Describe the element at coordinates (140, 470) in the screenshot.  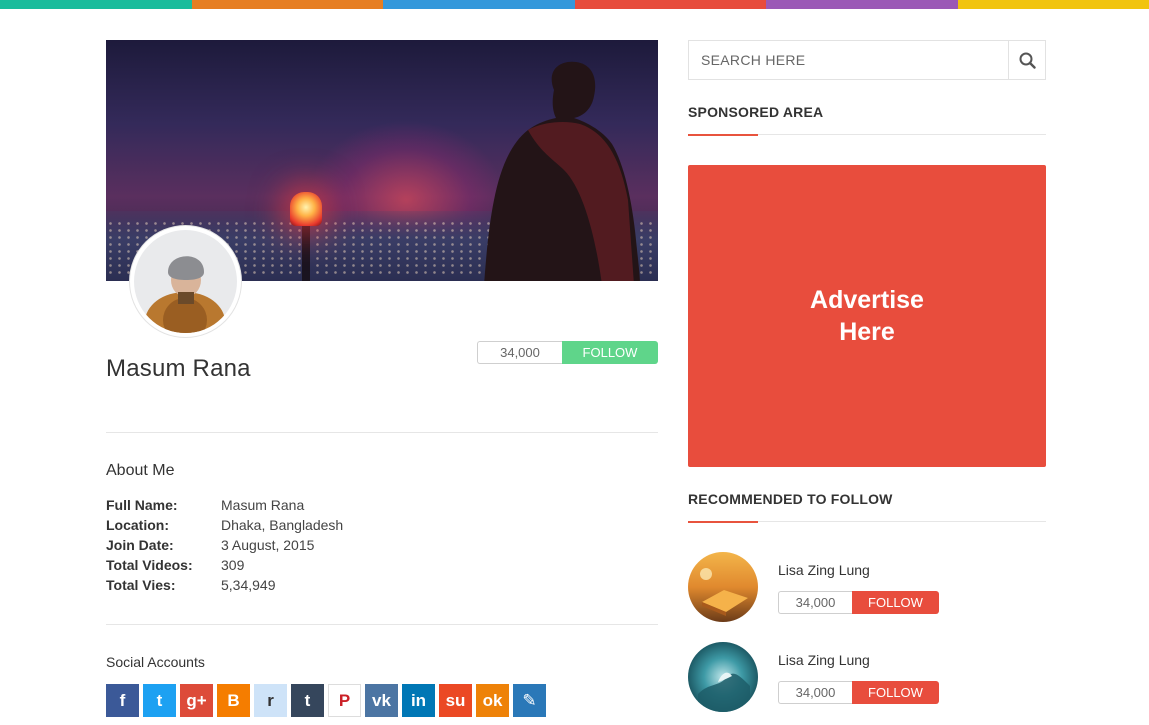
I see `about-me-heading: About Me` at that location.